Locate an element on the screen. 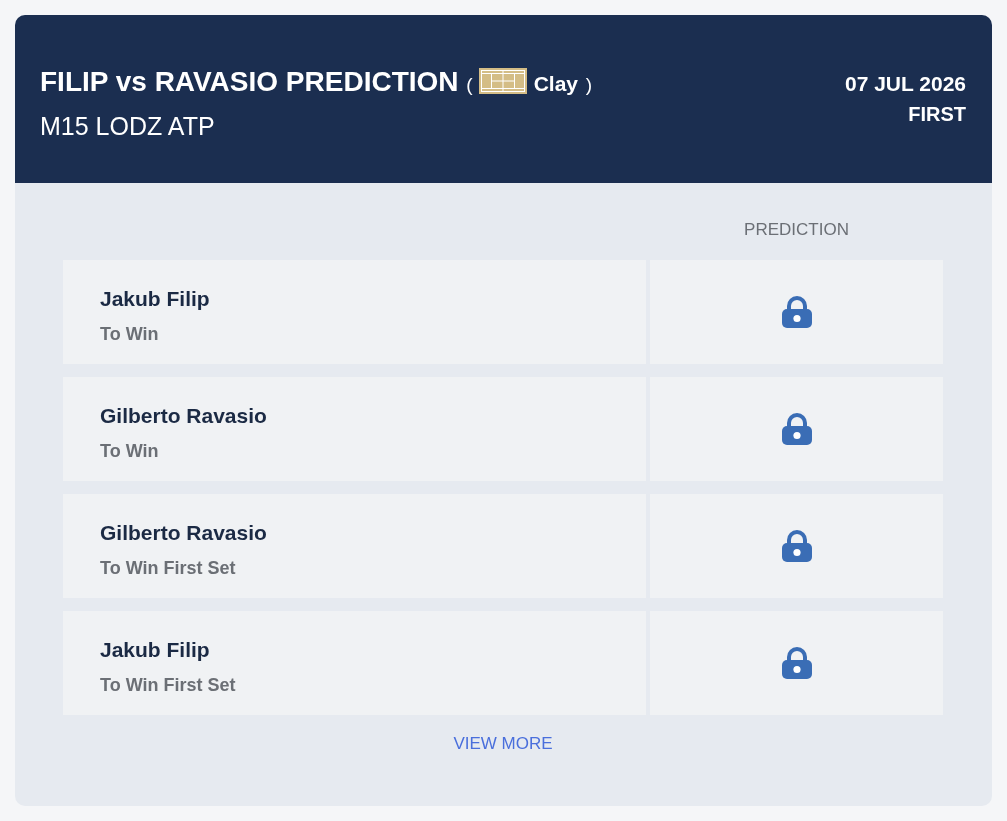 The width and height of the screenshot is (1007, 821). match-date: 07 JUL 2026 is located at coordinates (905, 83).